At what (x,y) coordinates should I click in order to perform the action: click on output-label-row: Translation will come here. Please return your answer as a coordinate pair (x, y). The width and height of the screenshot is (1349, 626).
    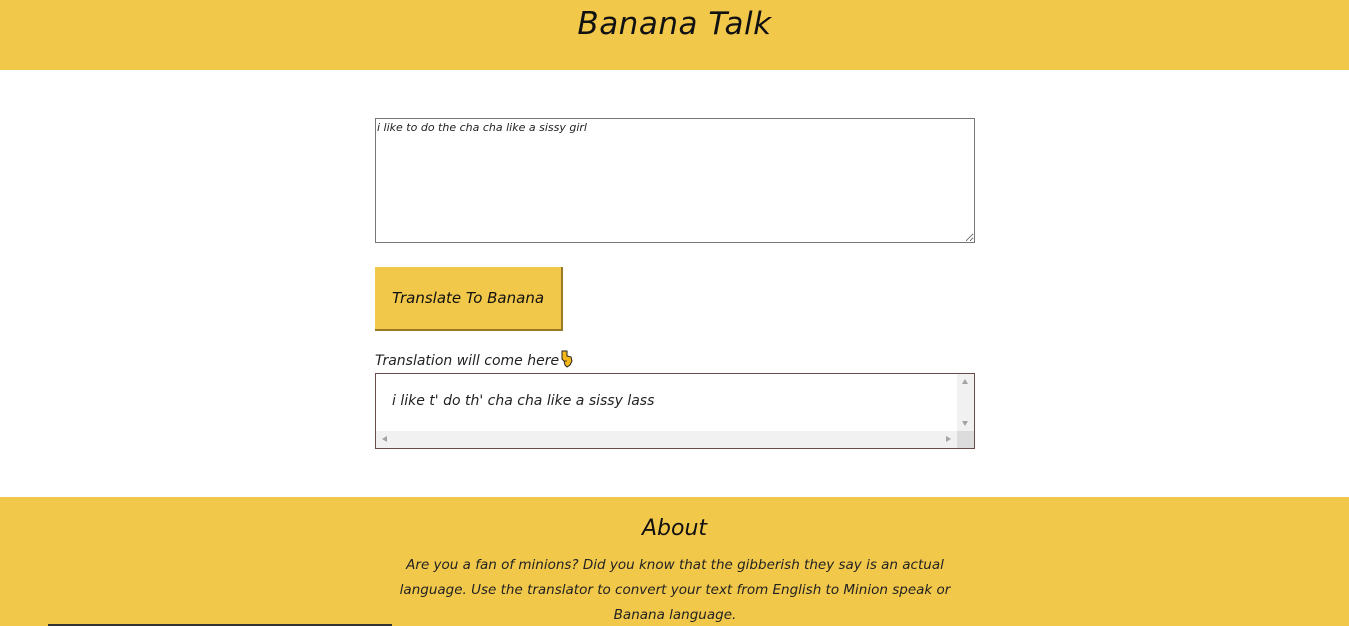
    Looking at the image, I should click on (474, 361).